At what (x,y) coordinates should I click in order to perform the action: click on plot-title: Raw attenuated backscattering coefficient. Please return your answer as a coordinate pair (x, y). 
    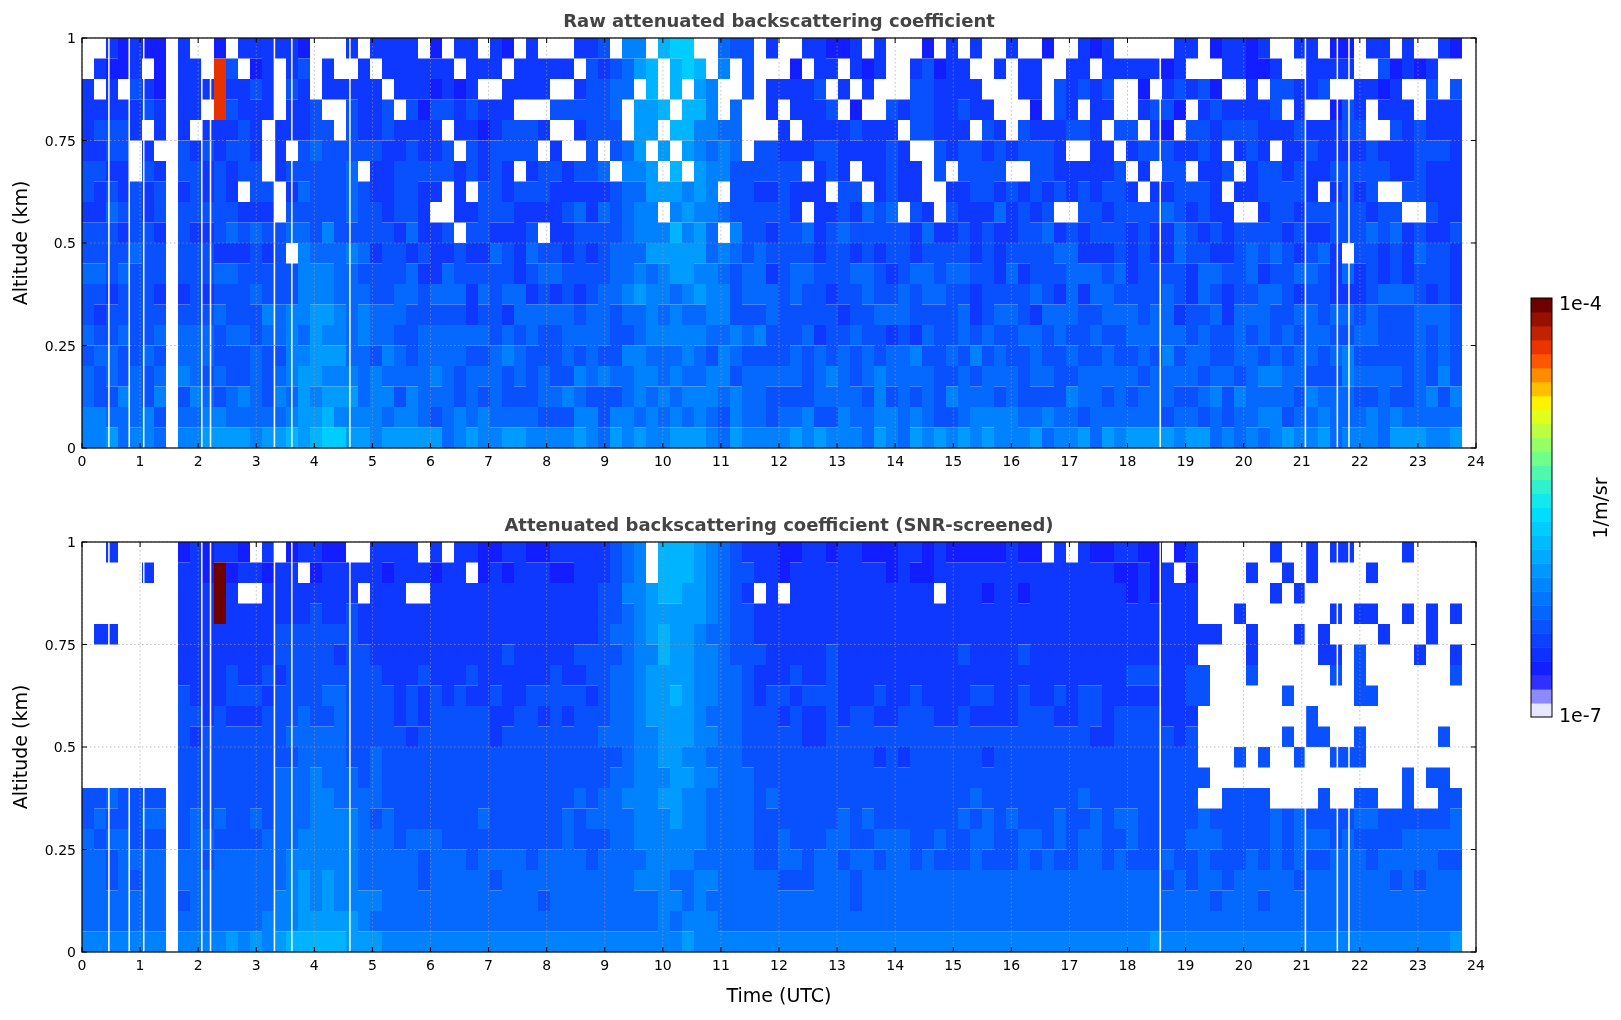
    Looking at the image, I should click on (779, 20).